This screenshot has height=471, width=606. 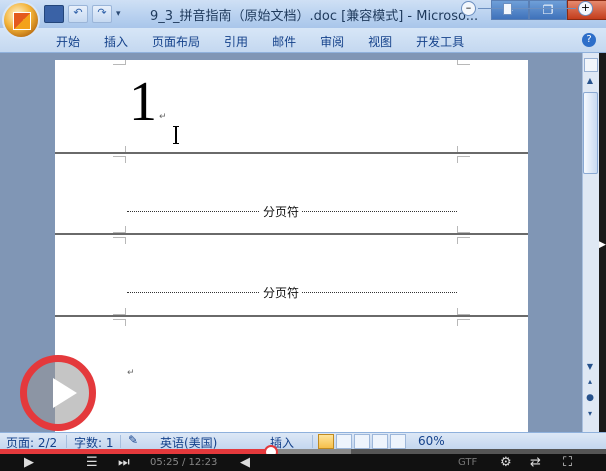 What do you see at coordinates (567, 462) in the screenshot?
I see `fullscreen-icon: ⛶` at bounding box center [567, 462].